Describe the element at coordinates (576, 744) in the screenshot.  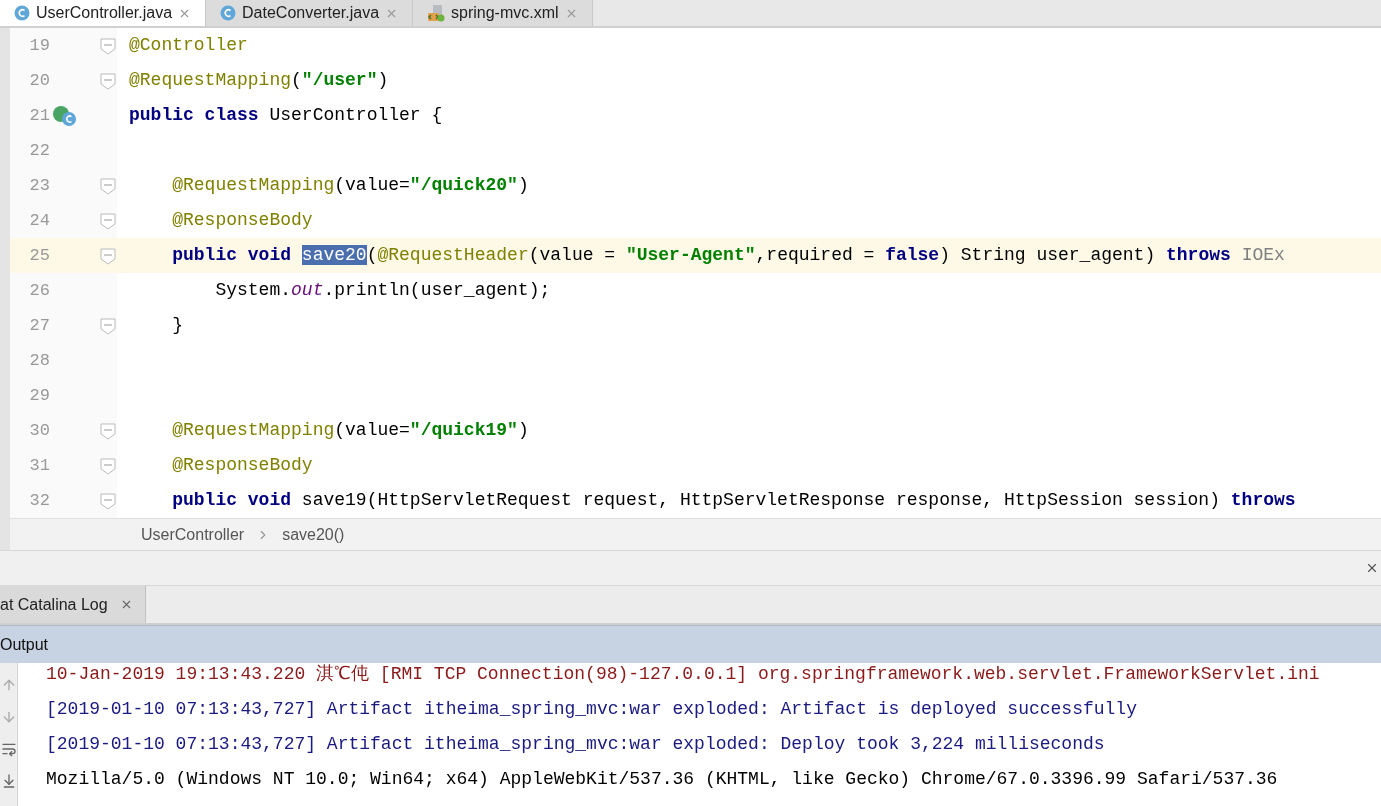
I see `log-line: [2019-01-10 07:13:43,727] Artifact itheima_spring_mvc:war exploded: Deploy took 3,224 milliseconds` at that location.